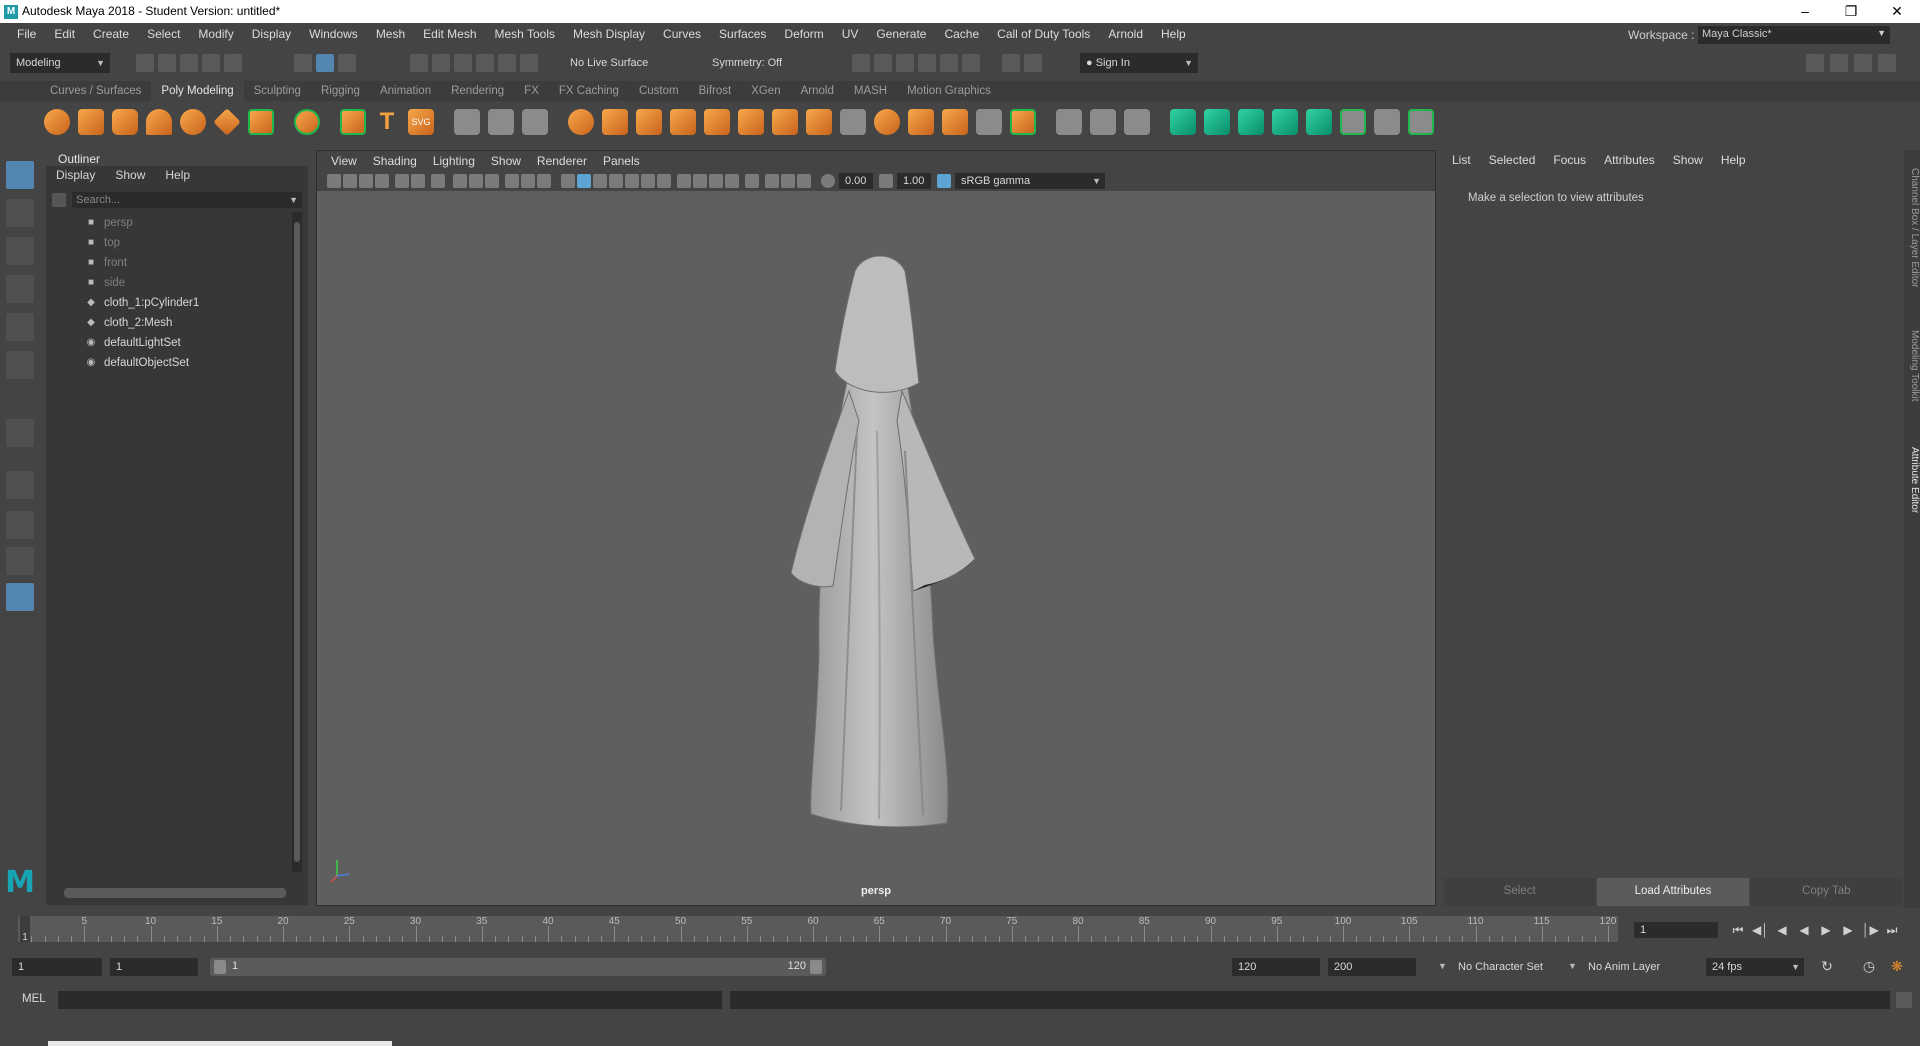  Describe the element at coordinates (732, 181) in the screenshot. I see `depth-of-field-icon` at that location.